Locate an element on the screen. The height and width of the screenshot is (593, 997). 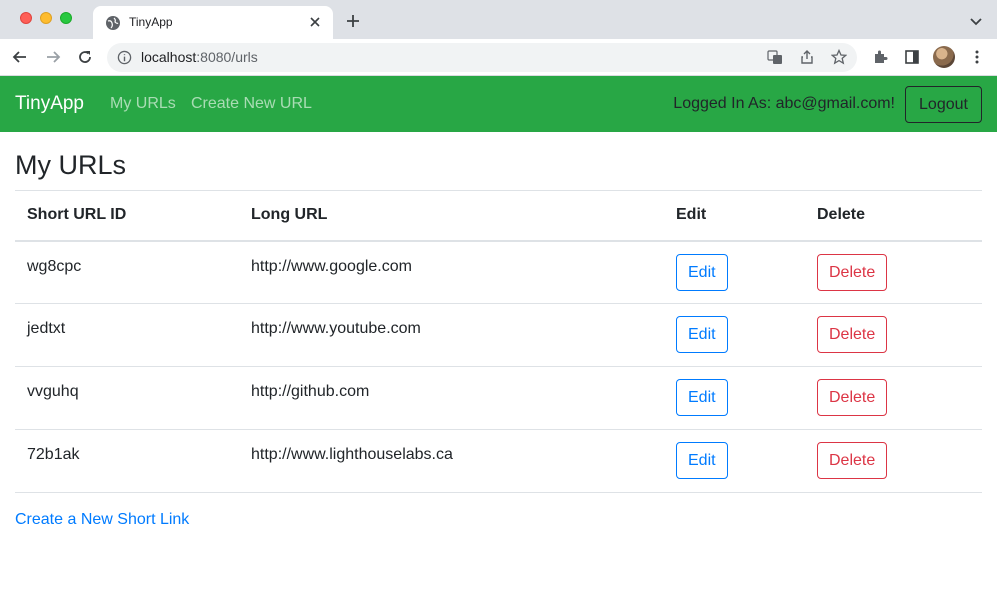
column-header-short-url-id: Short URL ID is located at coordinates (127, 216).